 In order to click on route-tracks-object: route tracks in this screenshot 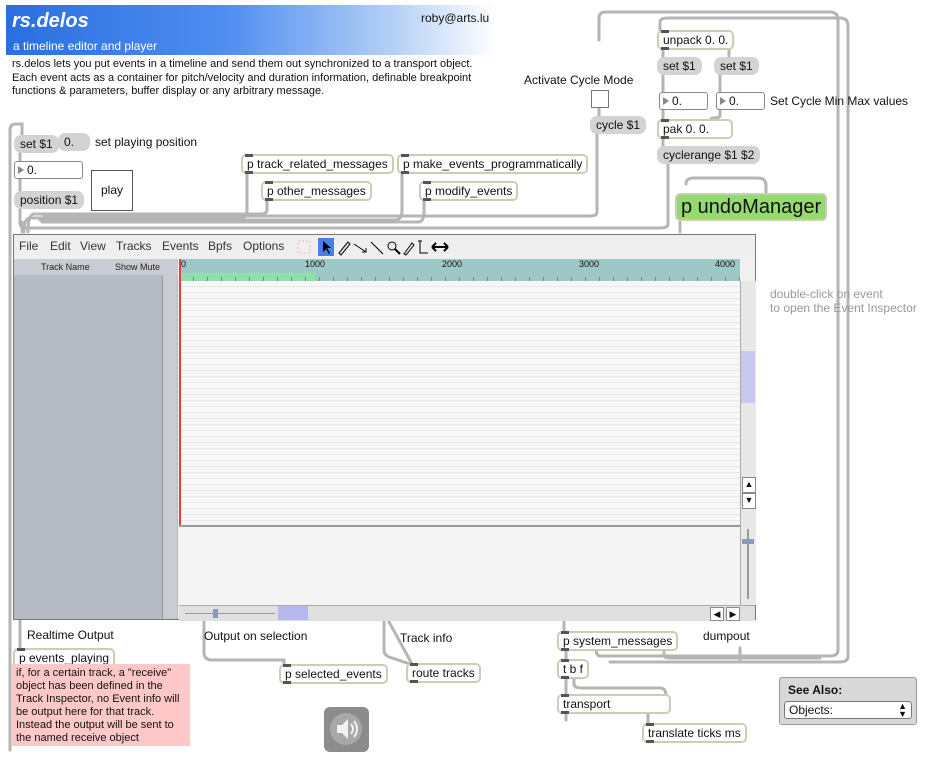, I will do `click(443, 673)`.